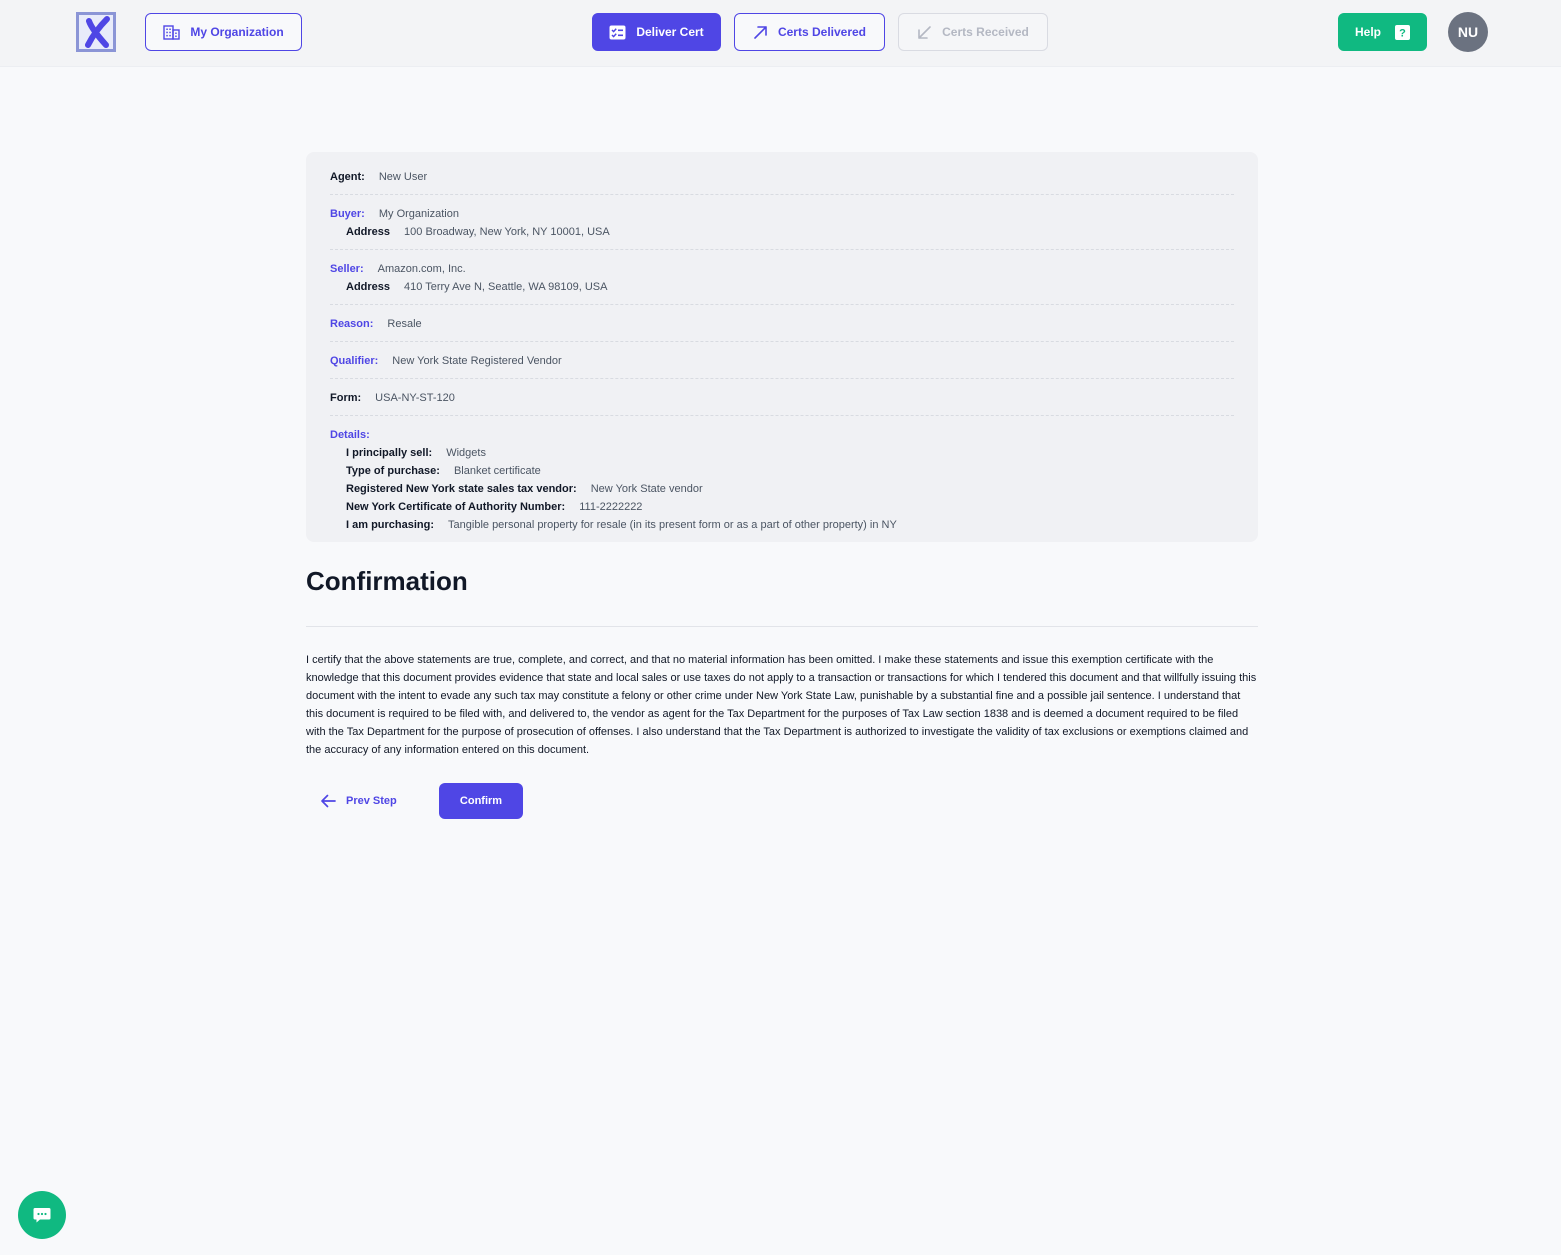 The width and height of the screenshot is (1561, 1255). Describe the element at coordinates (368, 287) in the screenshot. I see `seller-address-label: Address` at that location.